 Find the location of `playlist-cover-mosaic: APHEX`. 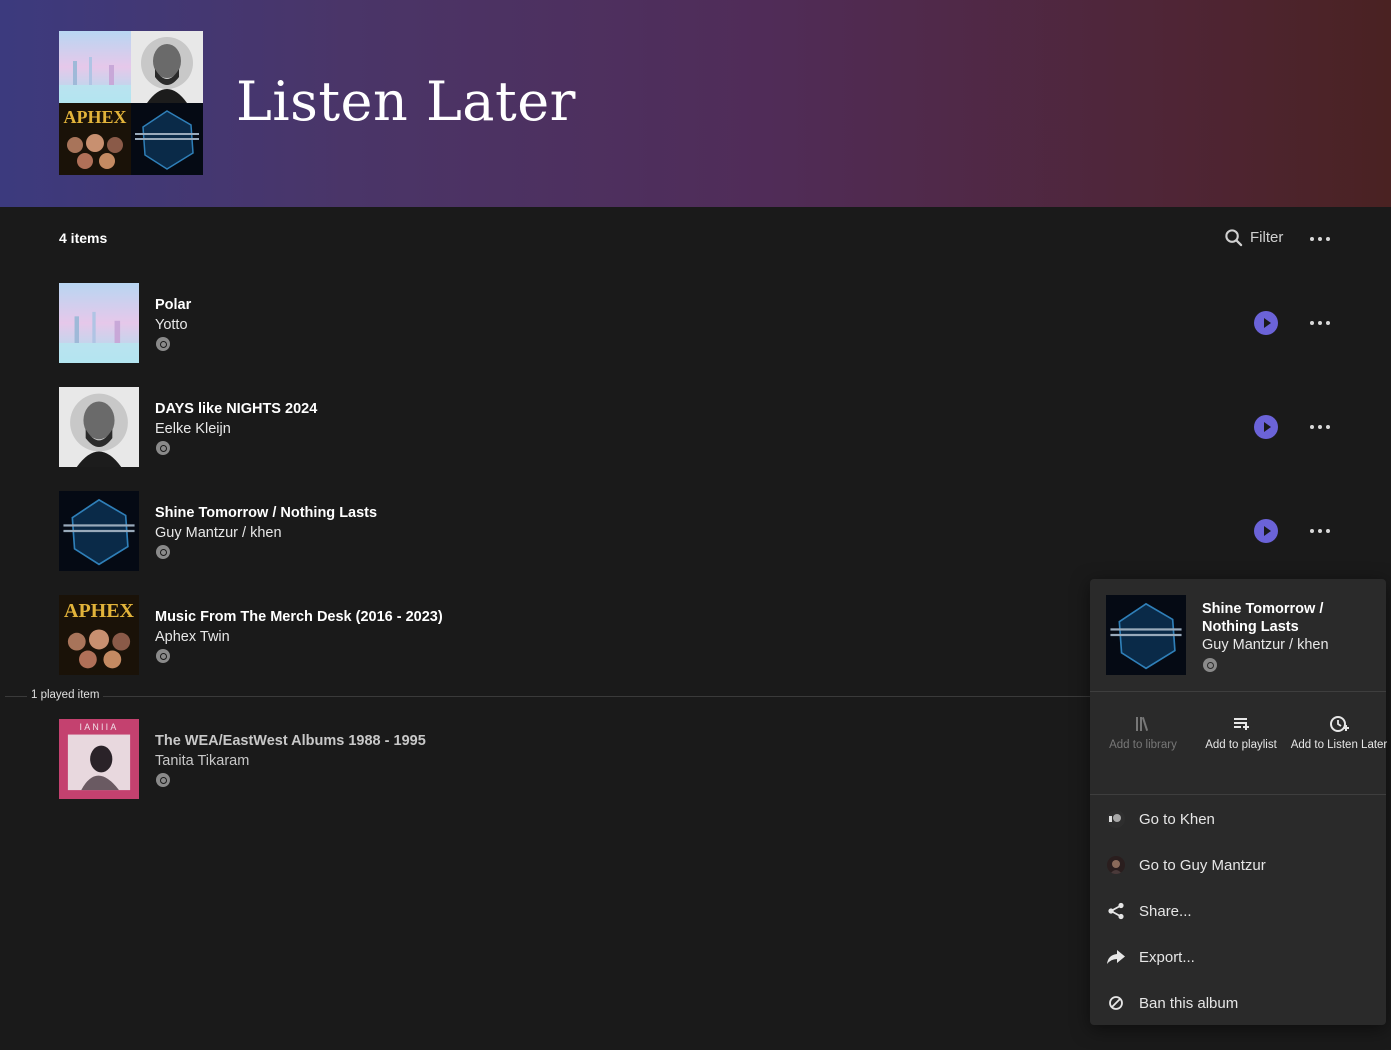

playlist-cover-mosaic: APHEX is located at coordinates (131, 103).